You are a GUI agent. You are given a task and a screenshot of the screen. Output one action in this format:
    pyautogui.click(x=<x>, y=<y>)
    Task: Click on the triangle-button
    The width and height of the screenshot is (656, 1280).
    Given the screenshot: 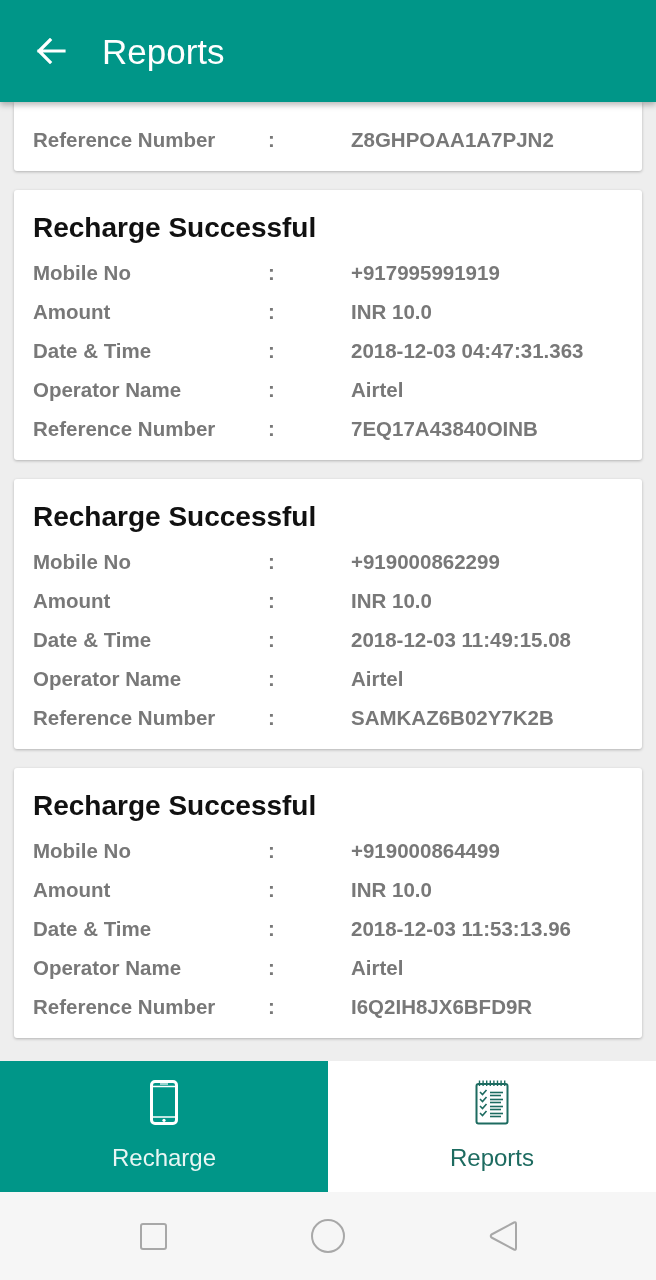 What is the action you would take?
    pyautogui.click(x=502, y=1236)
    